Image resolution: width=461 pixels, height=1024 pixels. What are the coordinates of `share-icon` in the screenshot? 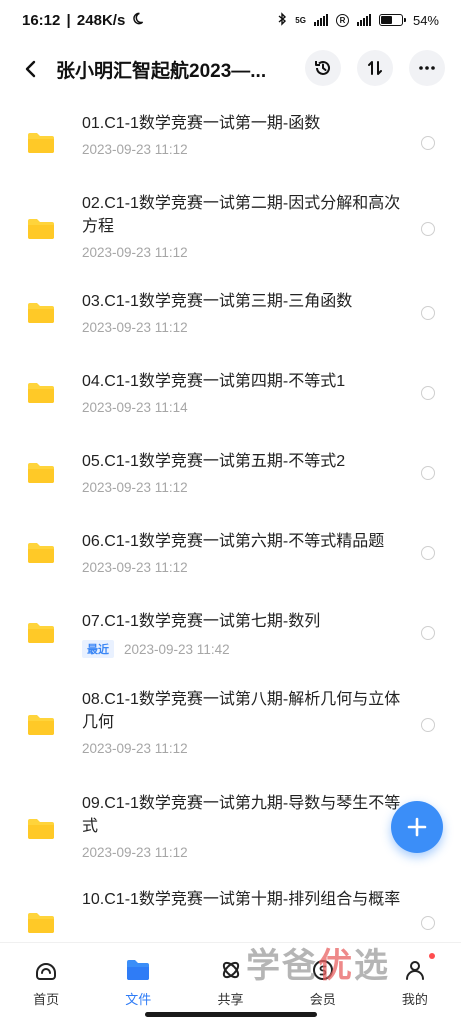 It's located at (231, 970).